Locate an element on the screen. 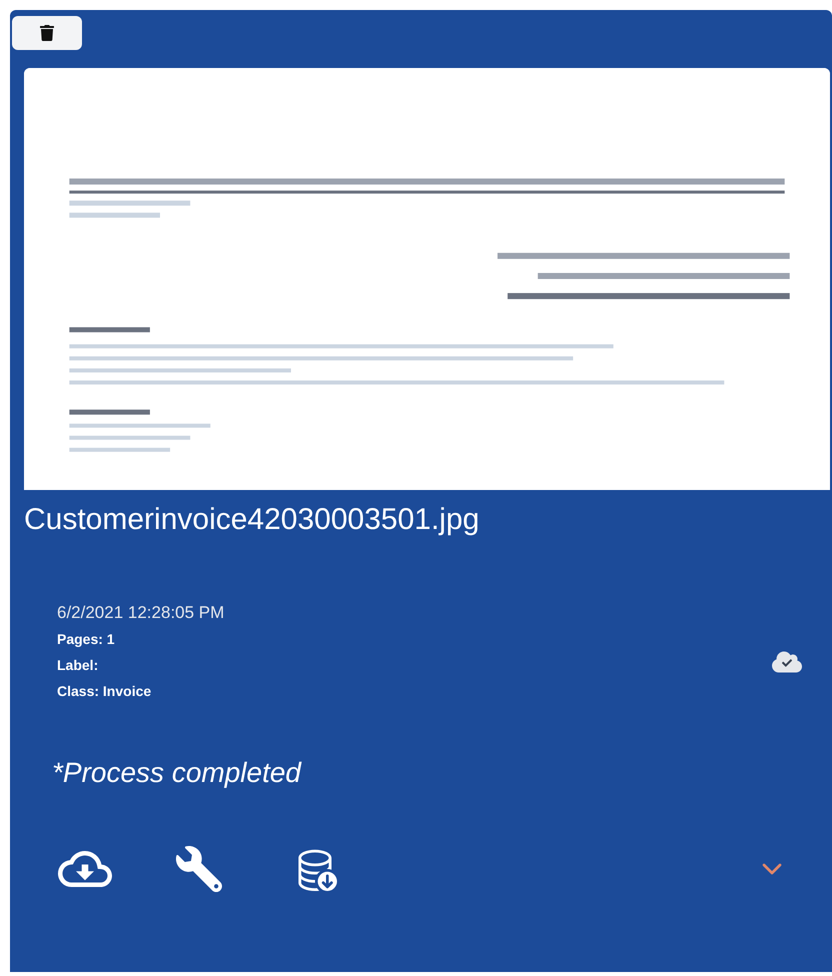 Image resolution: width=832 pixels, height=976 pixels. trash-icon is located at coordinates (47, 33).